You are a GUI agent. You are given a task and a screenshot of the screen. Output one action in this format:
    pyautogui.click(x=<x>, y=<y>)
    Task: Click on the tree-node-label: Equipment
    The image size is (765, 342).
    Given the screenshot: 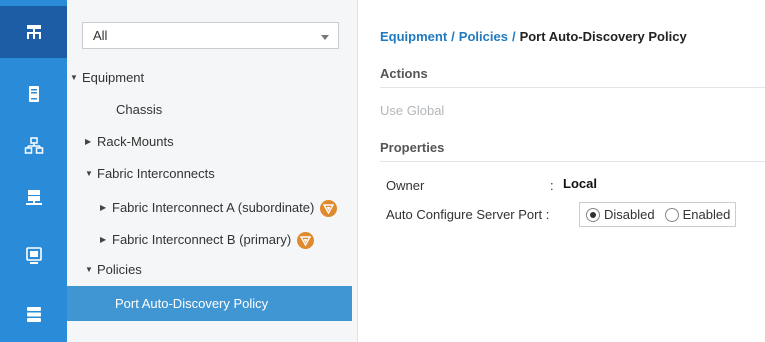 What is the action you would take?
    pyautogui.click(x=113, y=77)
    